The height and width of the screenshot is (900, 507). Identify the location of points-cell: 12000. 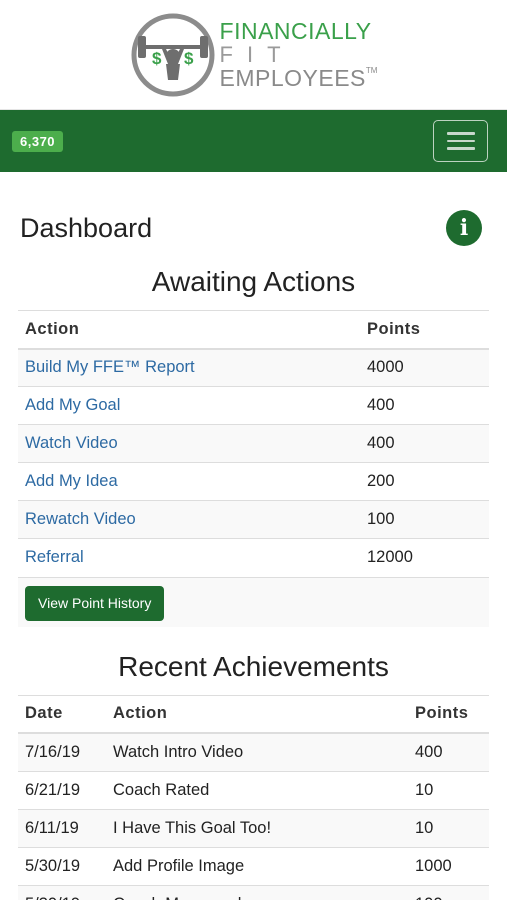
(424, 557).